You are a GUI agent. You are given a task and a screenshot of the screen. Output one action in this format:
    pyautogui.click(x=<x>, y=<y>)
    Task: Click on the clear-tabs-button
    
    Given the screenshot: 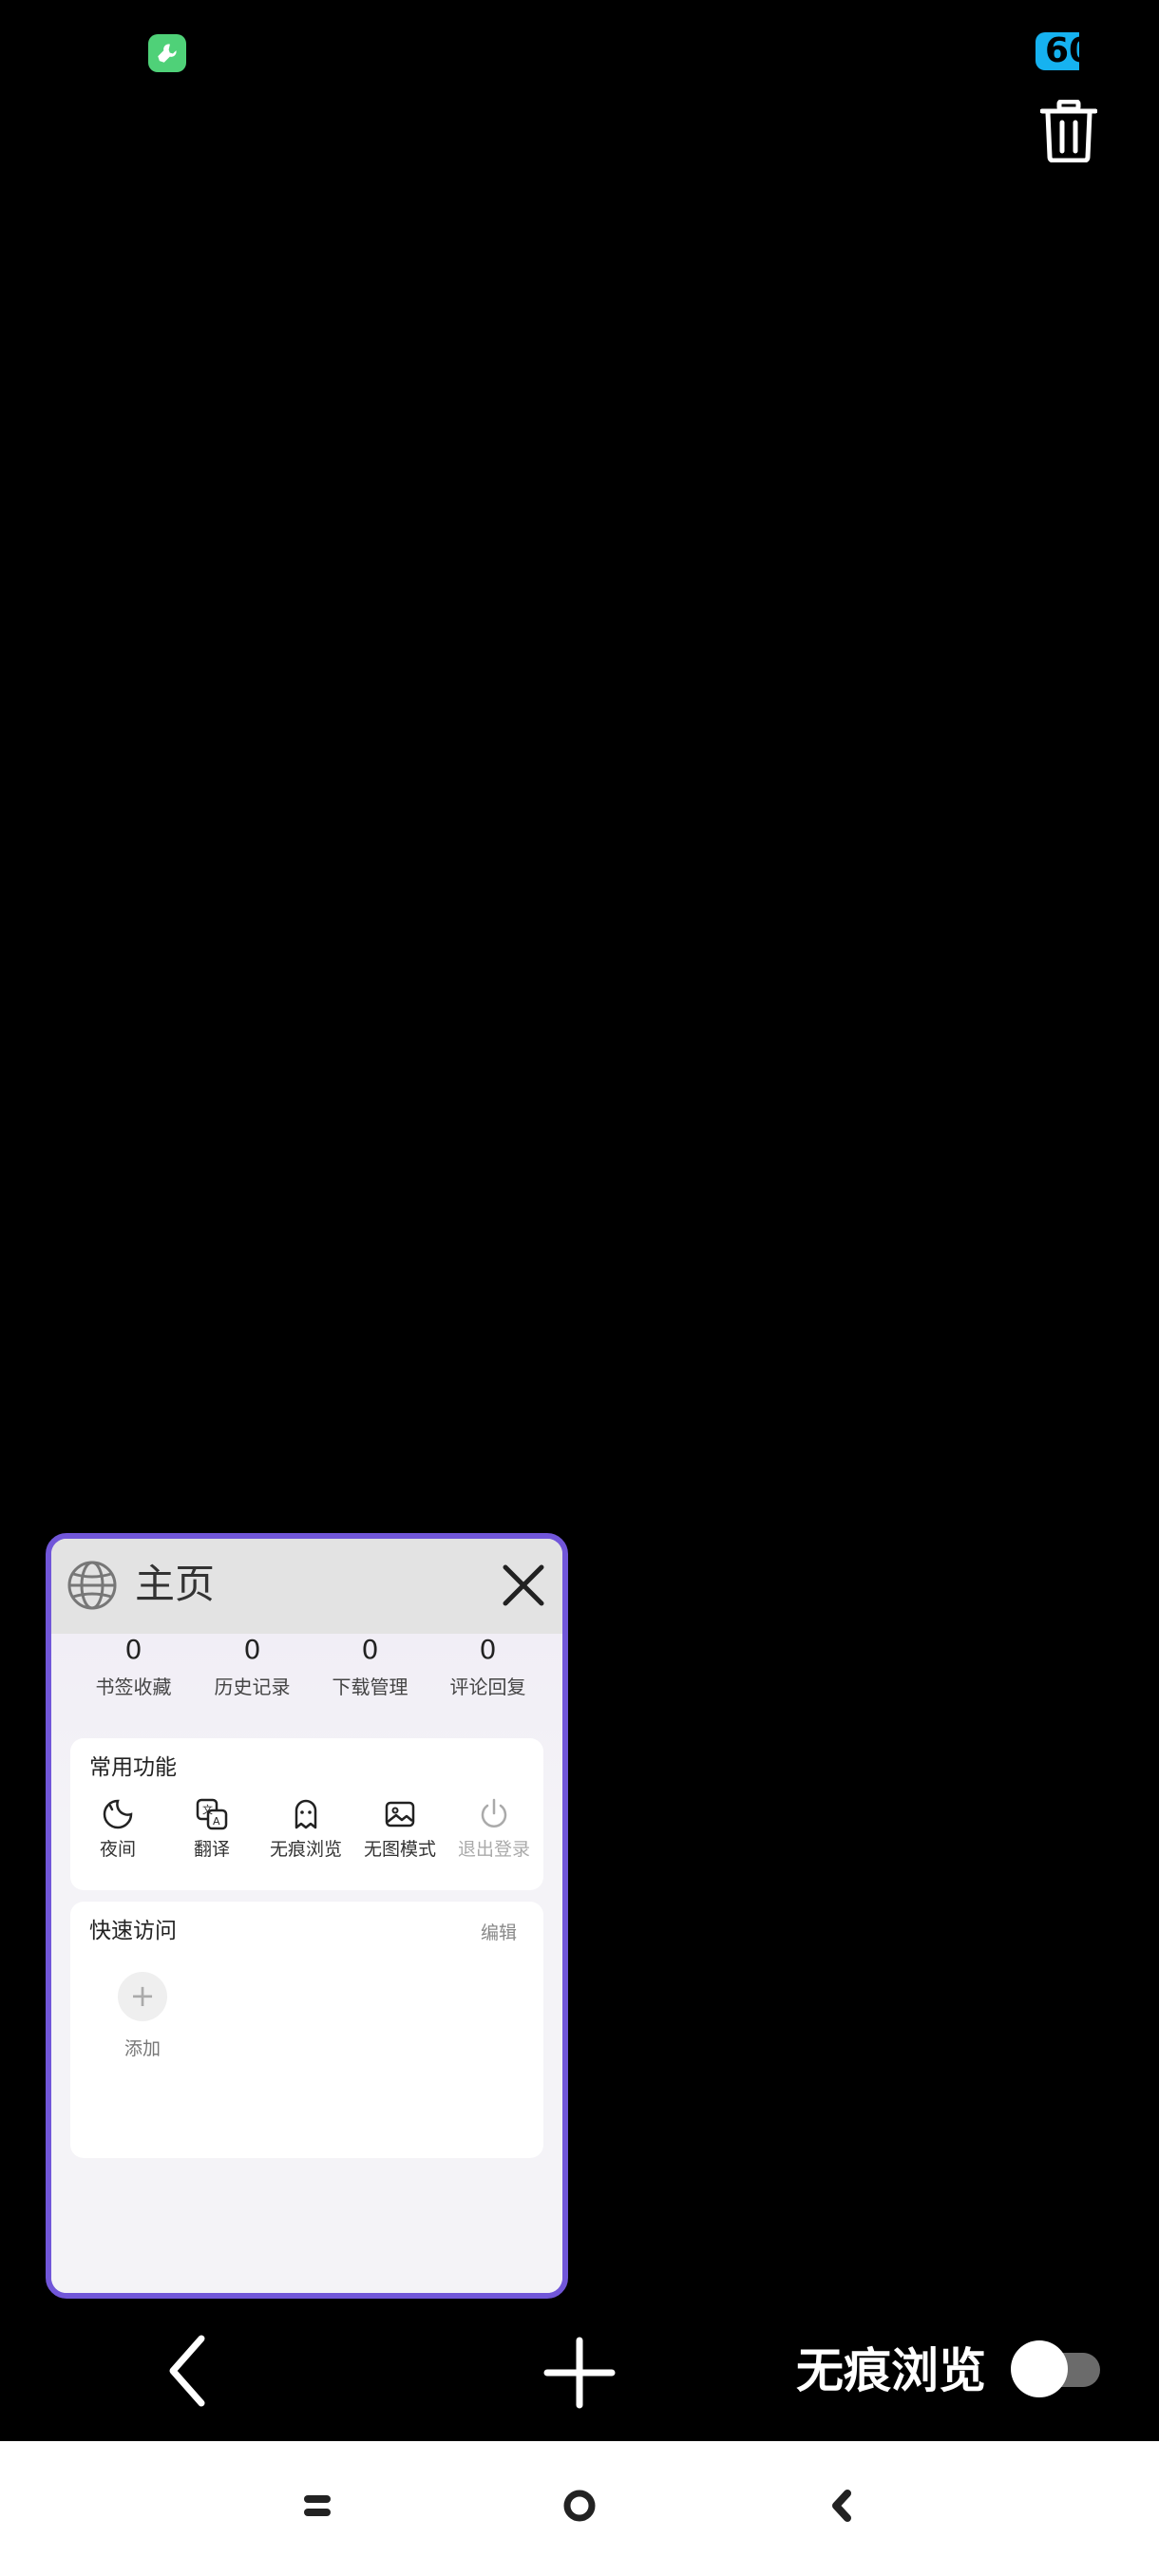 What is the action you would take?
    pyautogui.click(x=1069, y=131)
    